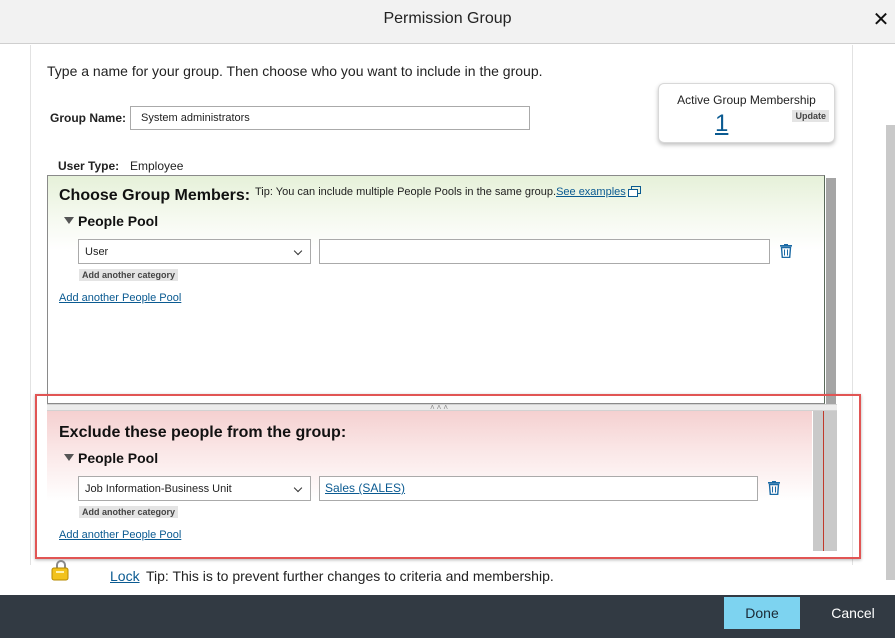 The width and height of the screenshot is (895, 638). I want to click on dialog-title-bar: Permission Group ✕, so click(447, 22).